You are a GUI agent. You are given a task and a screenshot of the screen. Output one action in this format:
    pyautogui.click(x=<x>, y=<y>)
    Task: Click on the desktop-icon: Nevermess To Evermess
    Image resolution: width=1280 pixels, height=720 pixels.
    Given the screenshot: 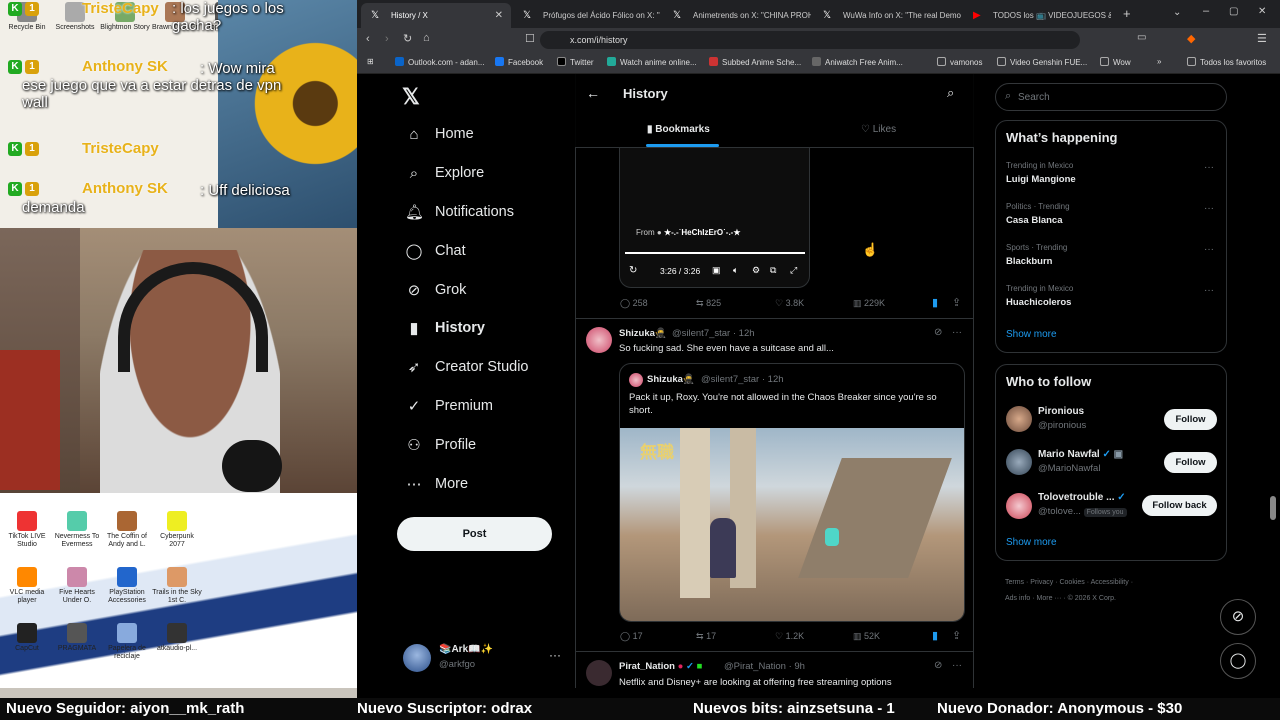 What is the action you would take?
    pyautogui.click(x=77, y=530)
    